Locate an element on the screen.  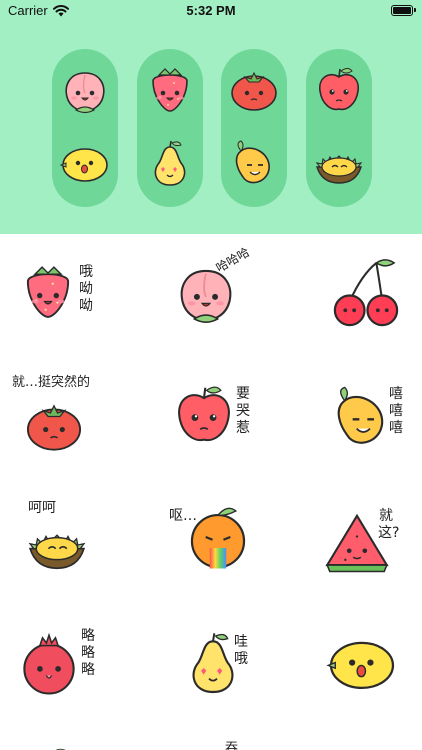
sticker-caption: 就这? is located at coordinates (389, 524).